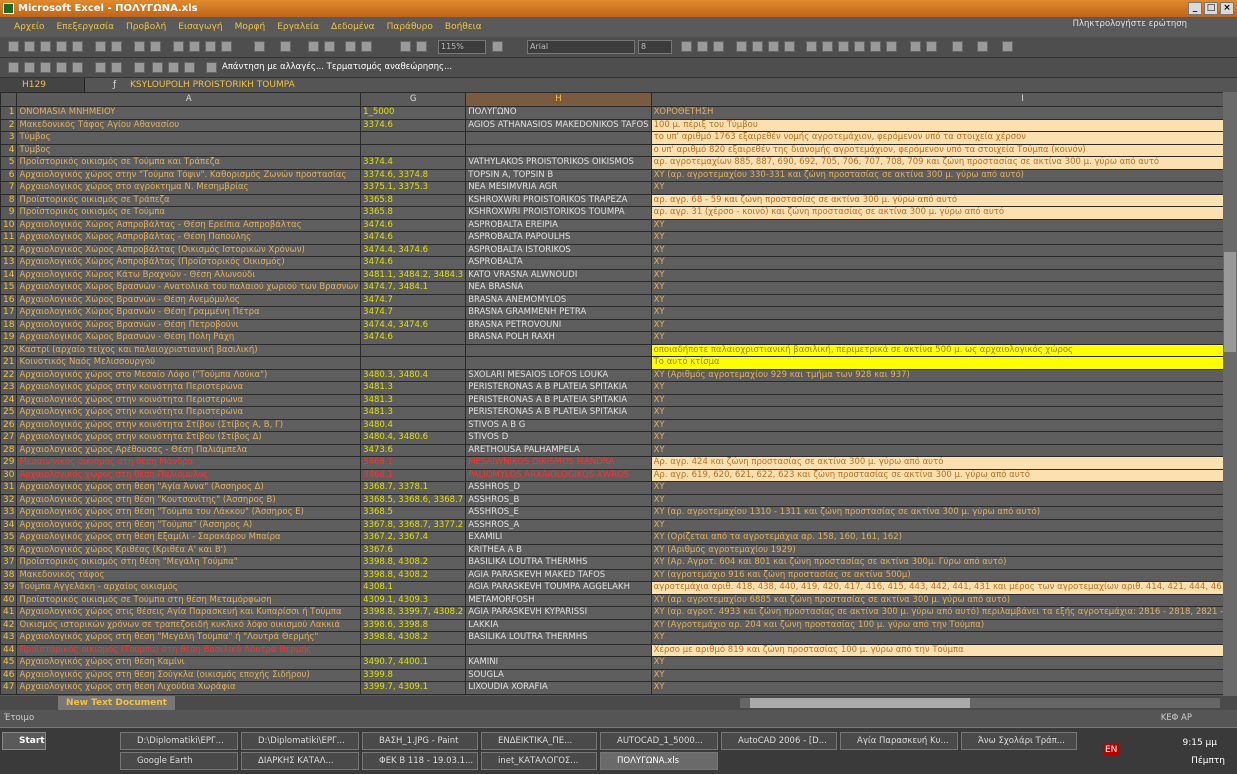  What do you see at coordinates (558, 375) in the screenshot?
I see `cell-h: SXOLARI MESAIOS LOFOS LOUKA` at bounding box center [558, 375].